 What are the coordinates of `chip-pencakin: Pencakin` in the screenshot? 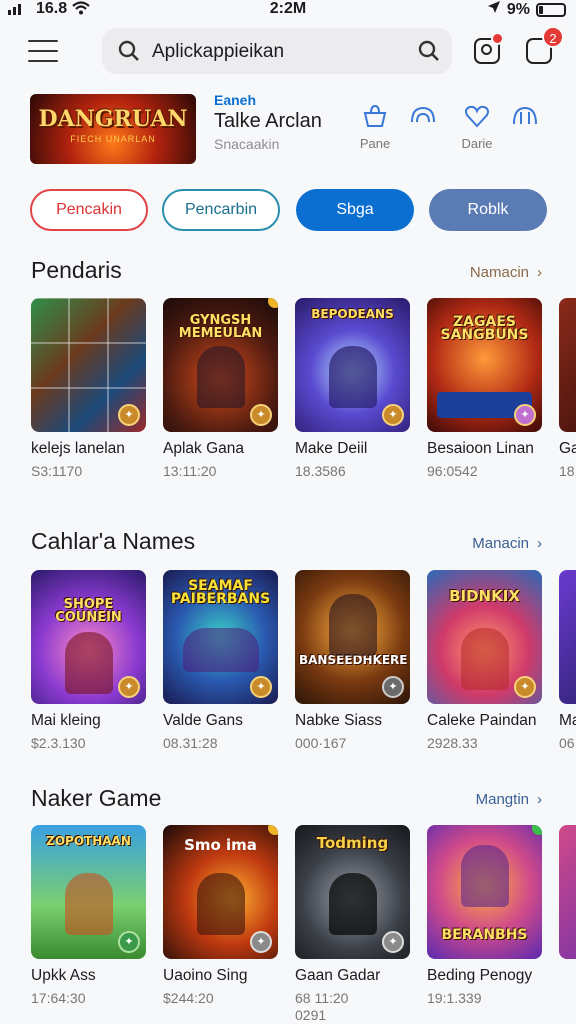 It's located at (89, 210).